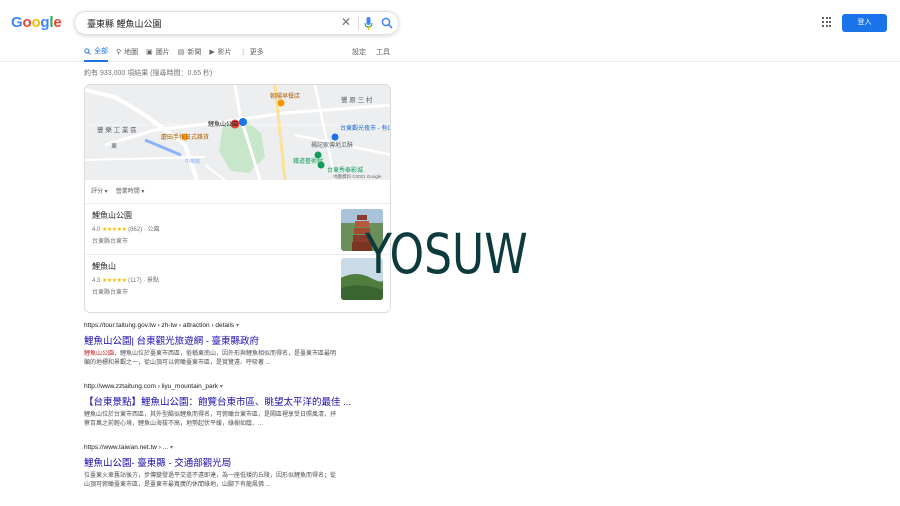 This screenshot has height=506, width=900. Describe the element at coordinates (446, 254) in the screenshot. I see `watermark: YOSUW` at that location.